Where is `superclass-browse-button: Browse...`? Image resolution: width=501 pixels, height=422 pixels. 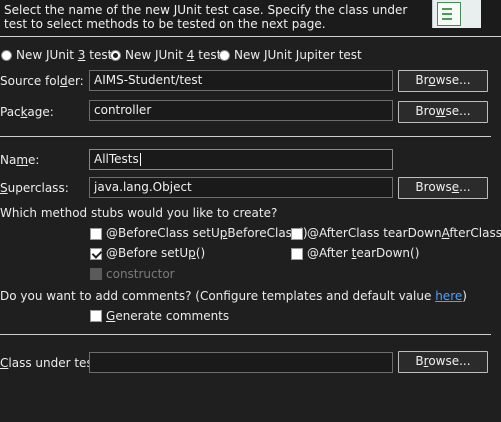 superclass-browse-button: Browse... is located at coordinates (443, 188).